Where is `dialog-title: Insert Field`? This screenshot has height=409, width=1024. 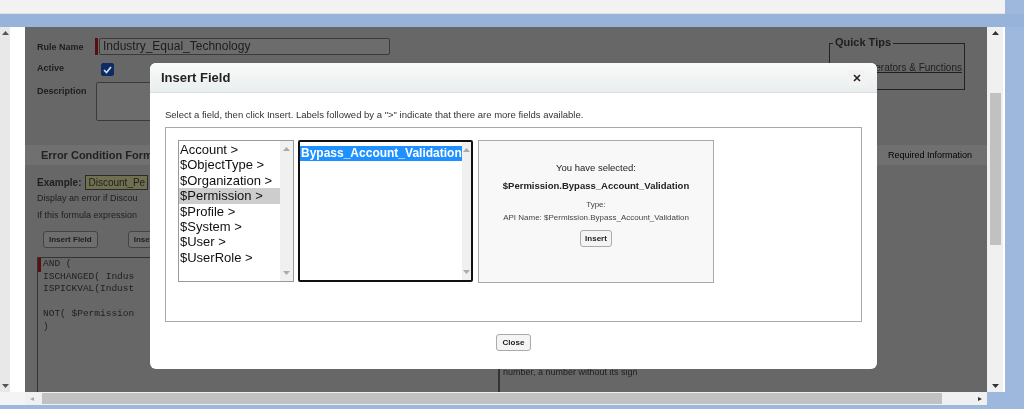 dialog-title: Insert Field is located at coordinates (196, 77).